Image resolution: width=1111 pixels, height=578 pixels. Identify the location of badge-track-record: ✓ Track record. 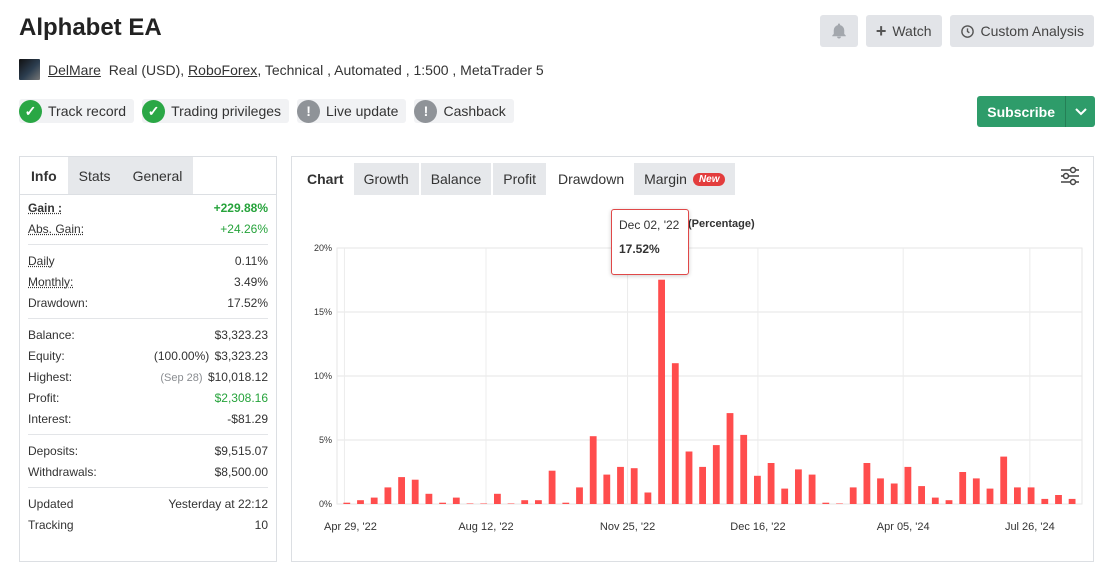
(77, 111).